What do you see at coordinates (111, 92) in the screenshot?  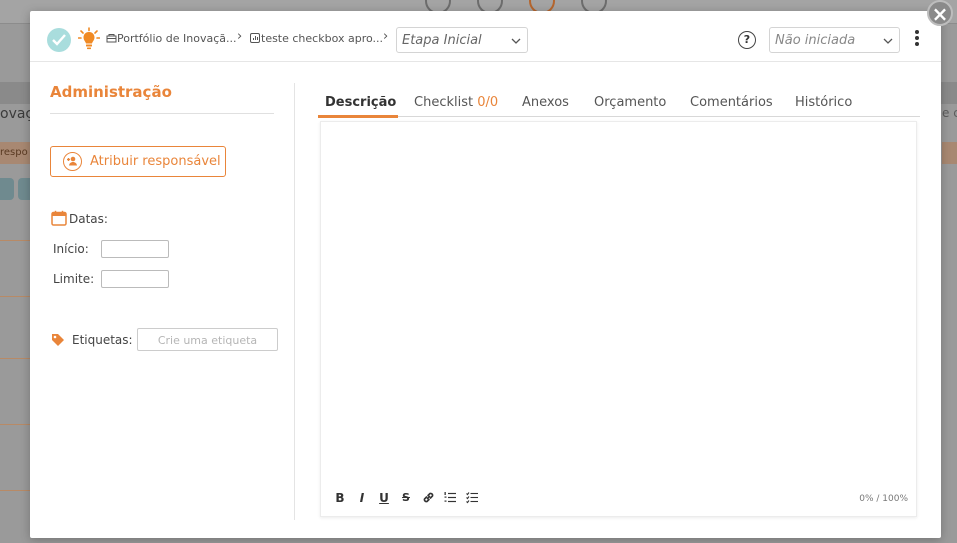 I see `section-title: Administração` at bounding box center [111, 92].